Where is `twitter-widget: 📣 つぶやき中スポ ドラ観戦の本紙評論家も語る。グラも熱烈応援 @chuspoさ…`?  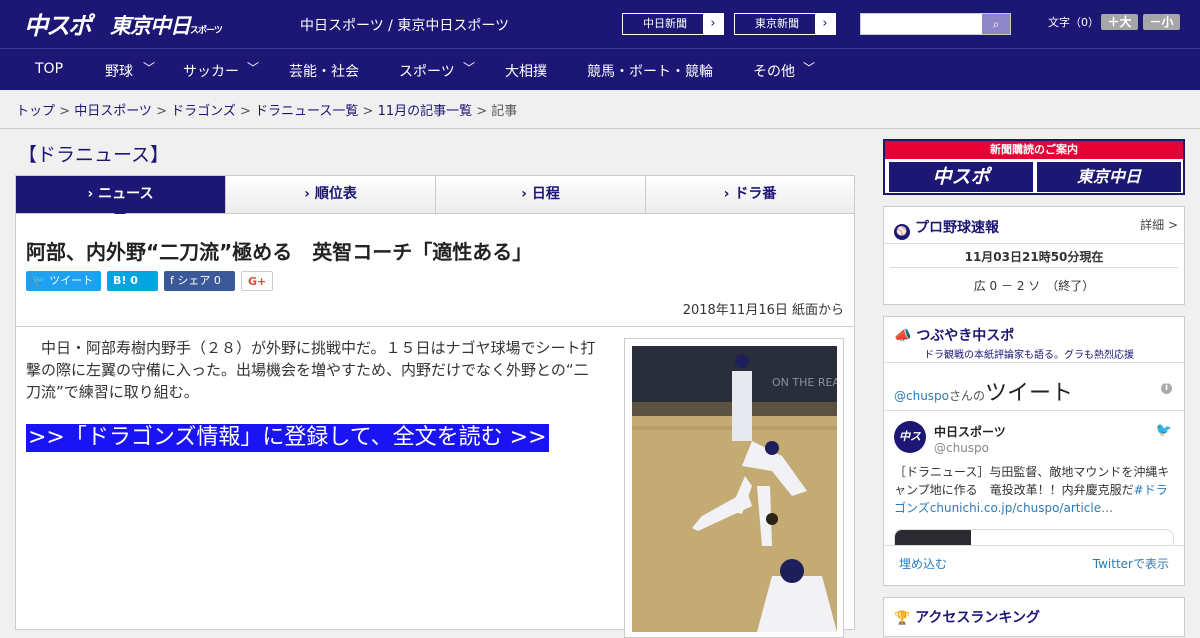 twitter-widget: 📣 つぶやき中スポ ドラ観戦の本紙評論家も語る。グラも熱烈応援 @chuspoさ… is located at coordinates (1034, 451).